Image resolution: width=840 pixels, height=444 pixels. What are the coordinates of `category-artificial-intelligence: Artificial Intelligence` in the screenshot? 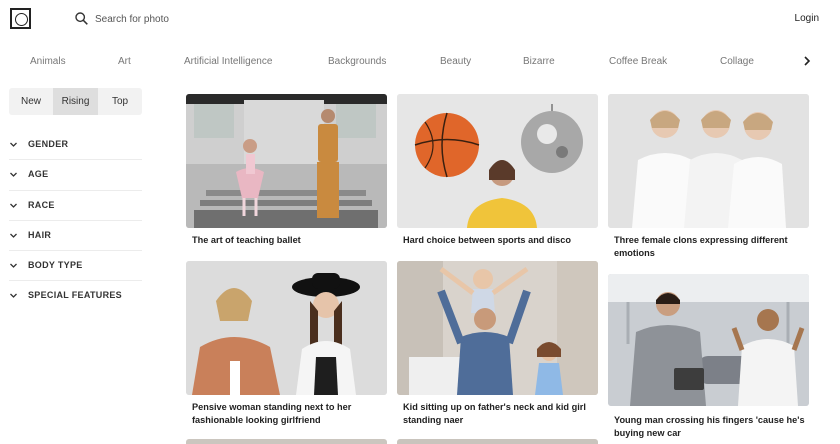 It's located at (228, 61).